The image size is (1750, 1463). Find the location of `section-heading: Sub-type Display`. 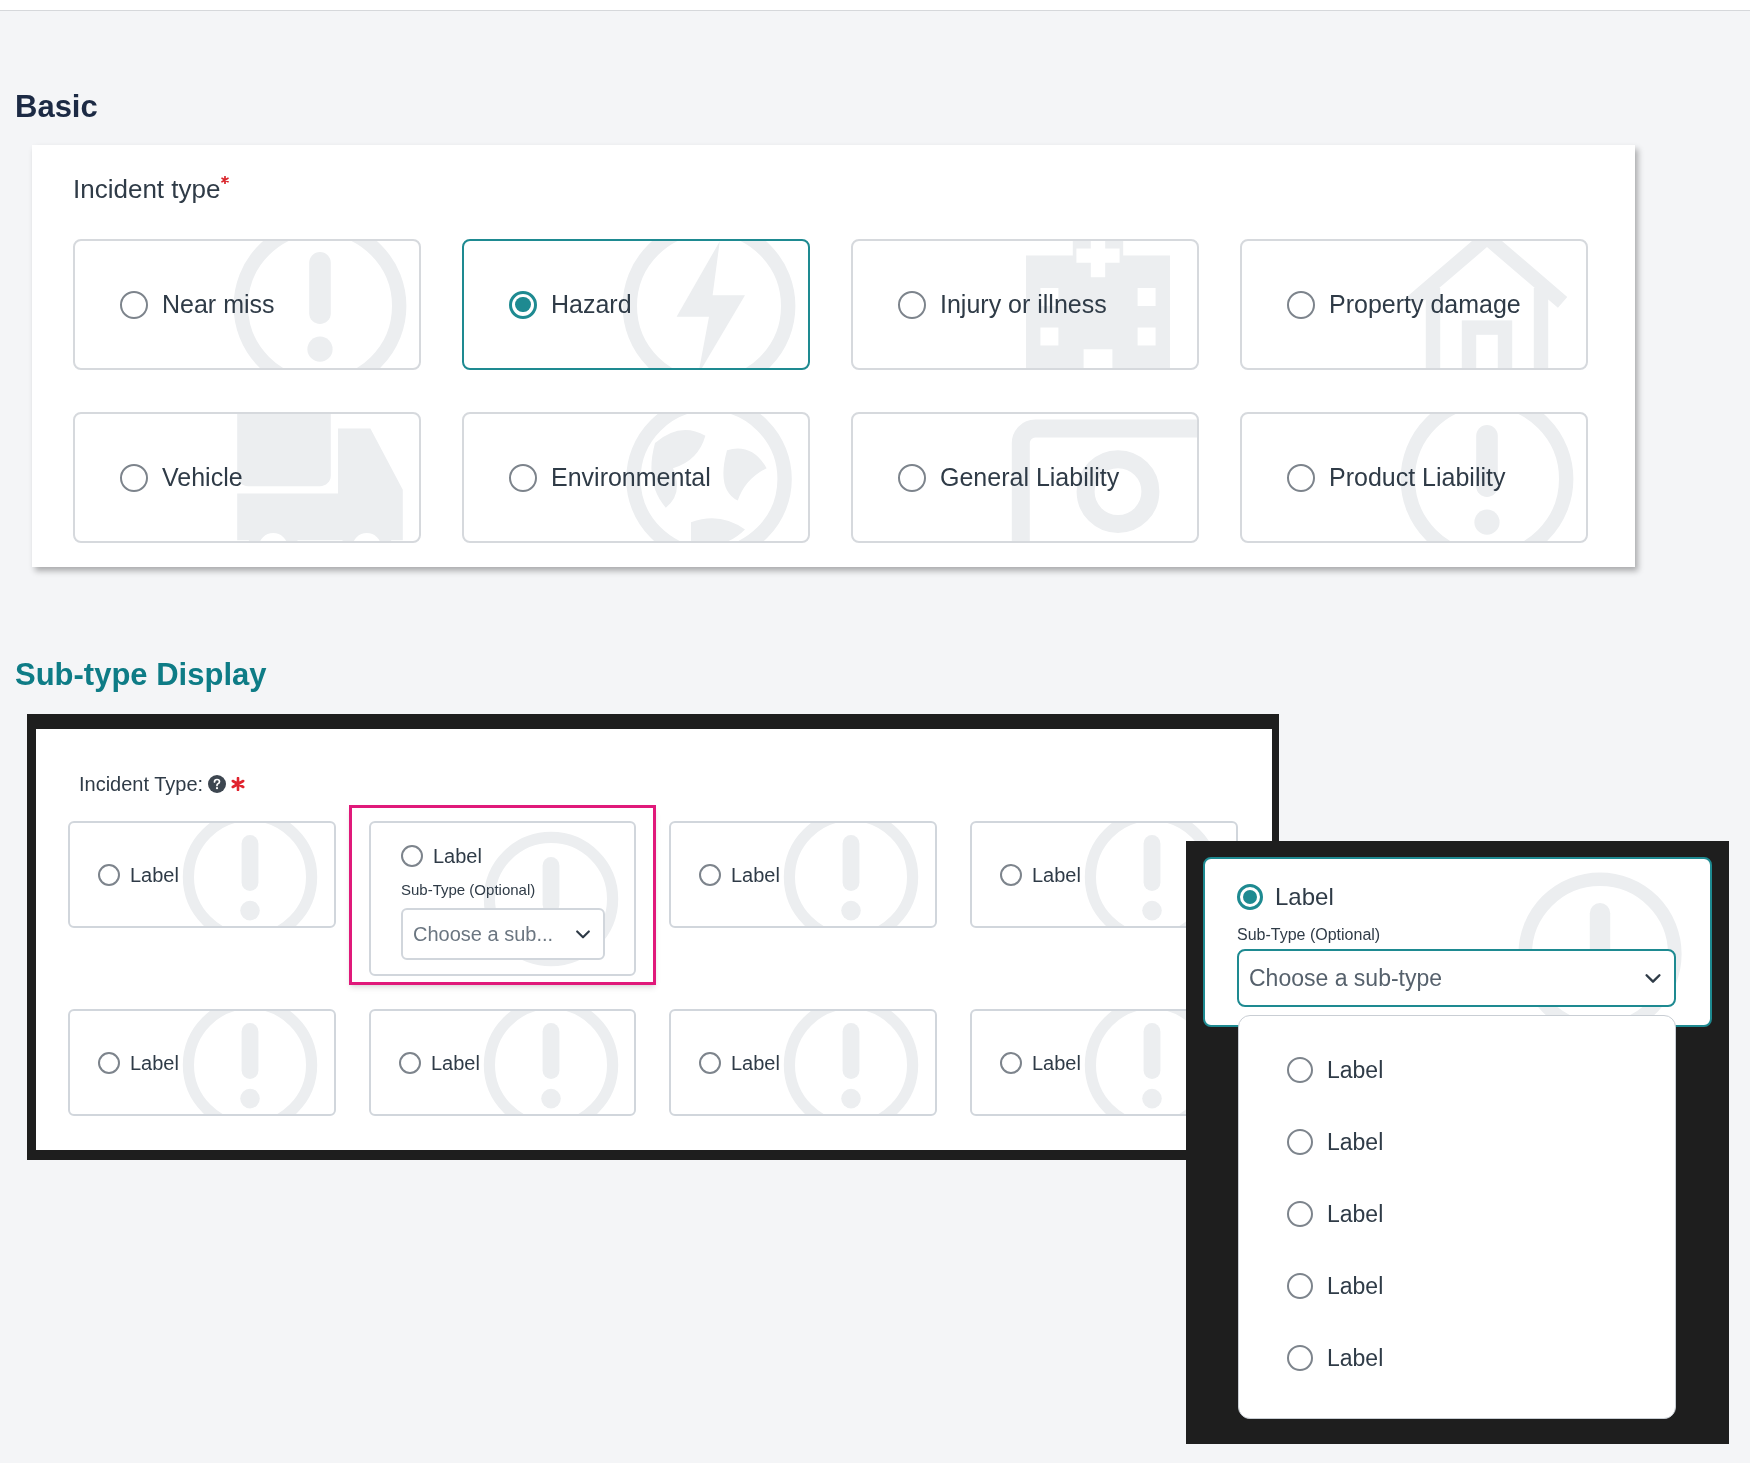

section-heading: Sub-type Display is located at coordinates (141, 674).